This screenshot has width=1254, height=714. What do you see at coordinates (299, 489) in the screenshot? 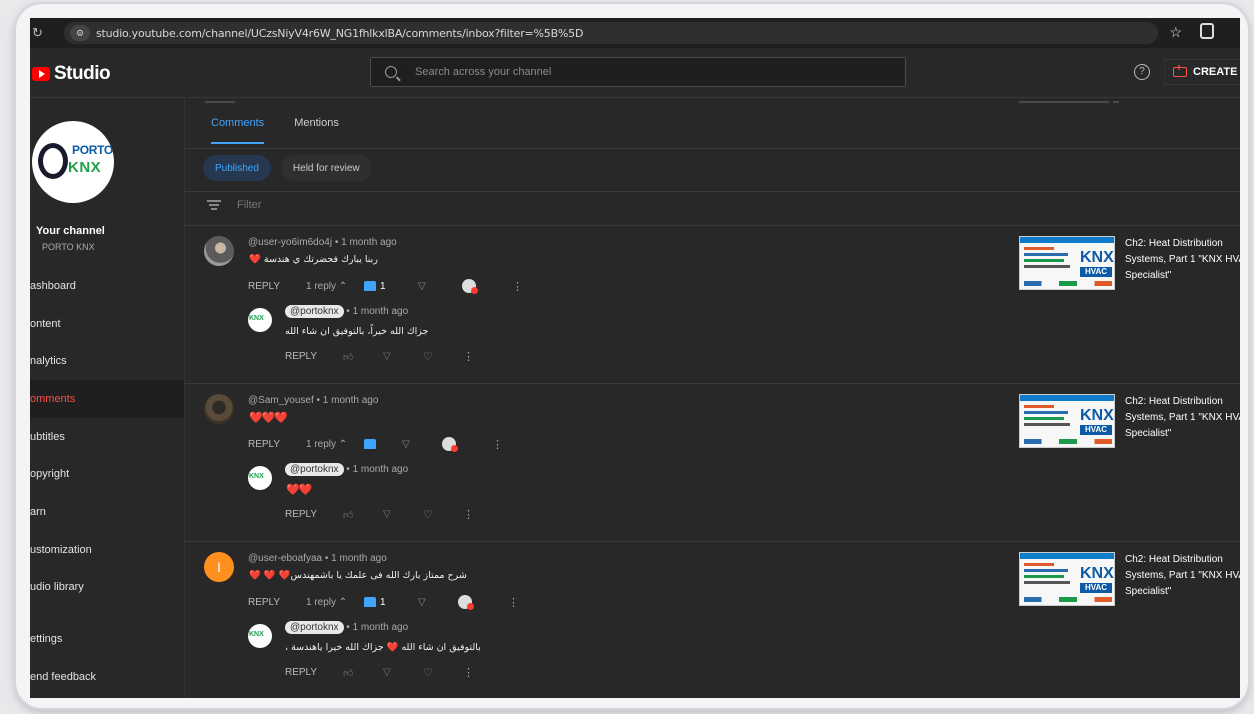
I see `reply-text: ❤️❤️` at bounding box center [299, 489].